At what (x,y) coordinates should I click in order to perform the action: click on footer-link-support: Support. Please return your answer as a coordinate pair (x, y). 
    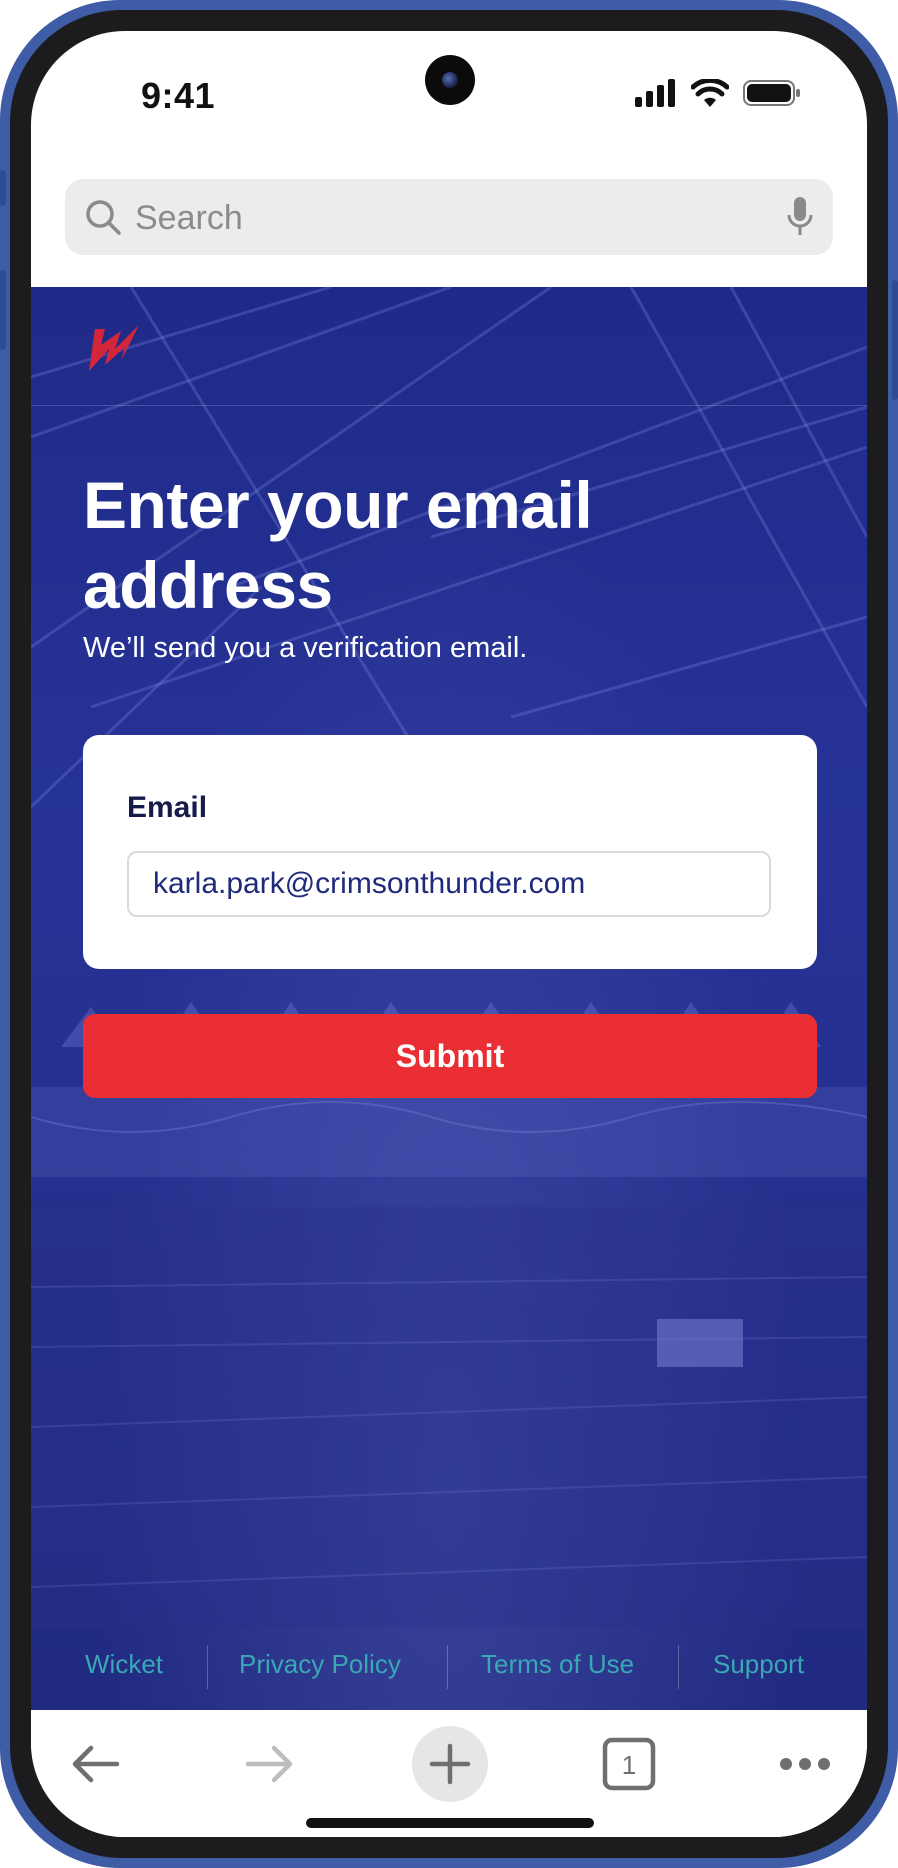
    Looking at the image, I should click on (758, 1664).